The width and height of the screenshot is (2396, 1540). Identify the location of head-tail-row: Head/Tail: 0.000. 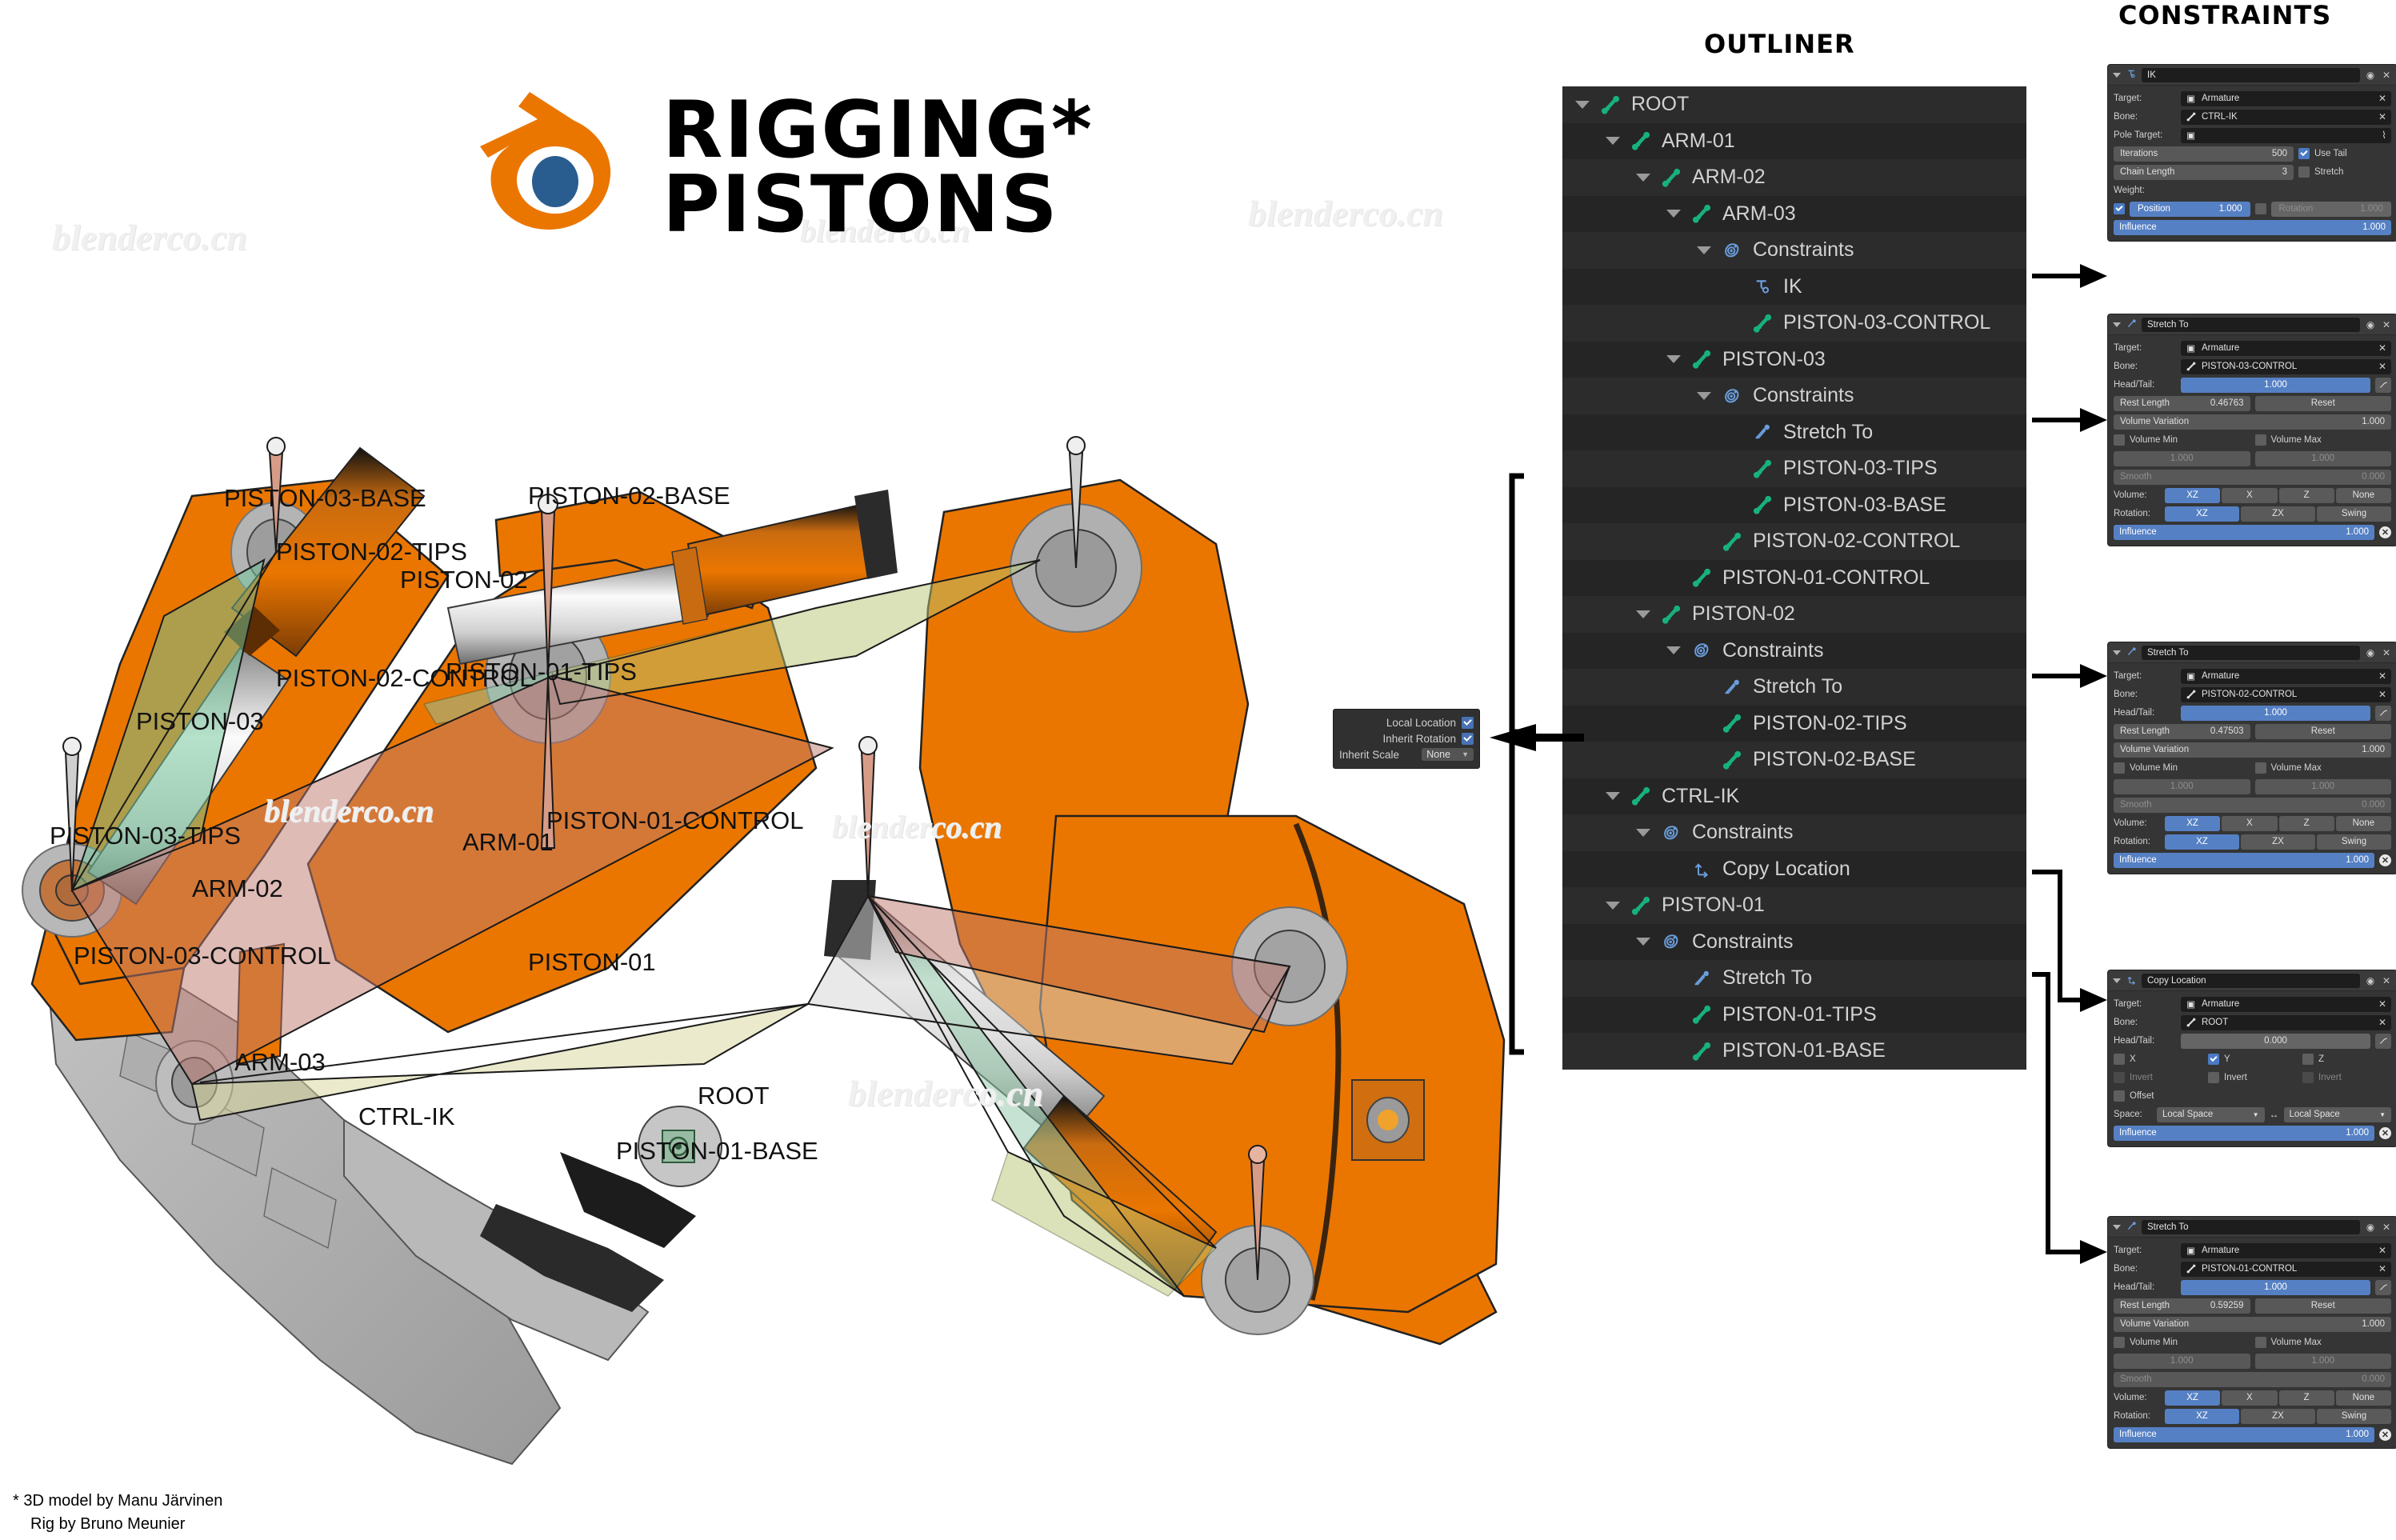
(2252, 1041).